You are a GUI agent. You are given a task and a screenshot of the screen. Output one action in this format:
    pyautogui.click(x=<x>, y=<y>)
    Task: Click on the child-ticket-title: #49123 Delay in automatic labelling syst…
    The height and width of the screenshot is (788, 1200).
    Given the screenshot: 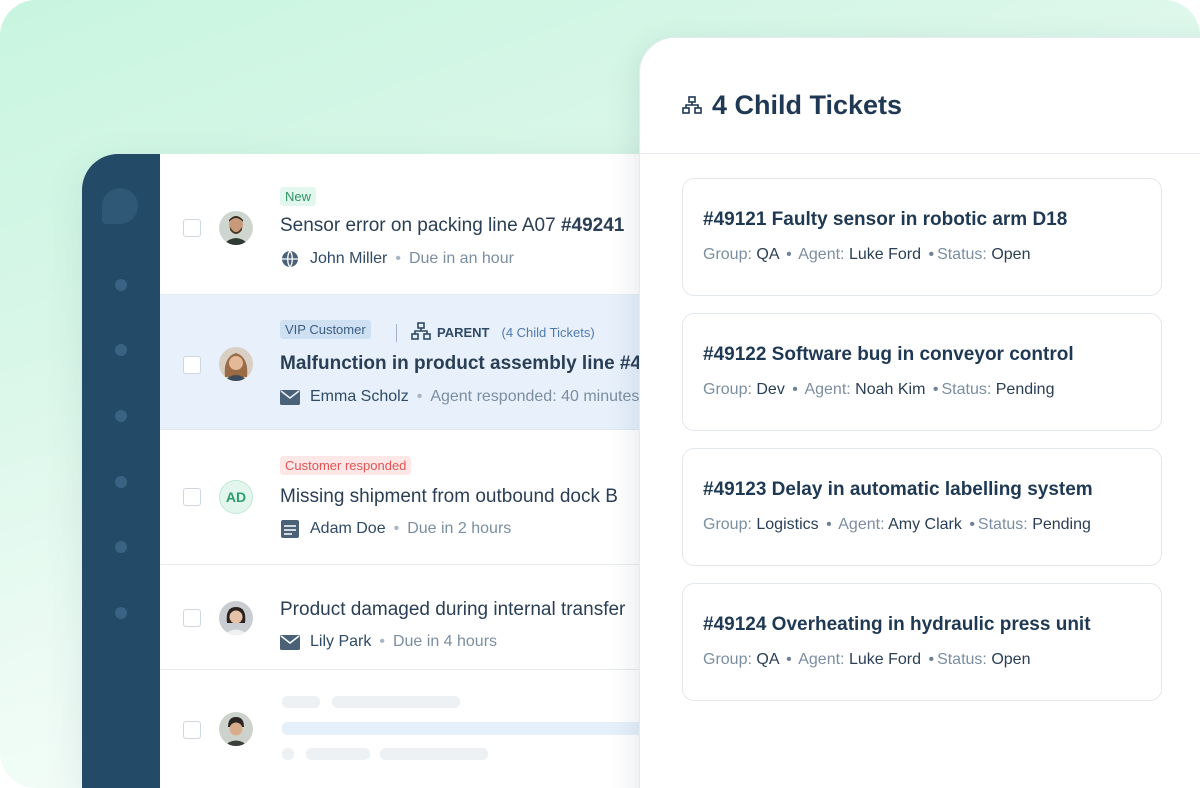 What is the action you would take?
    pyautogui.click(x=898, y=490)
    